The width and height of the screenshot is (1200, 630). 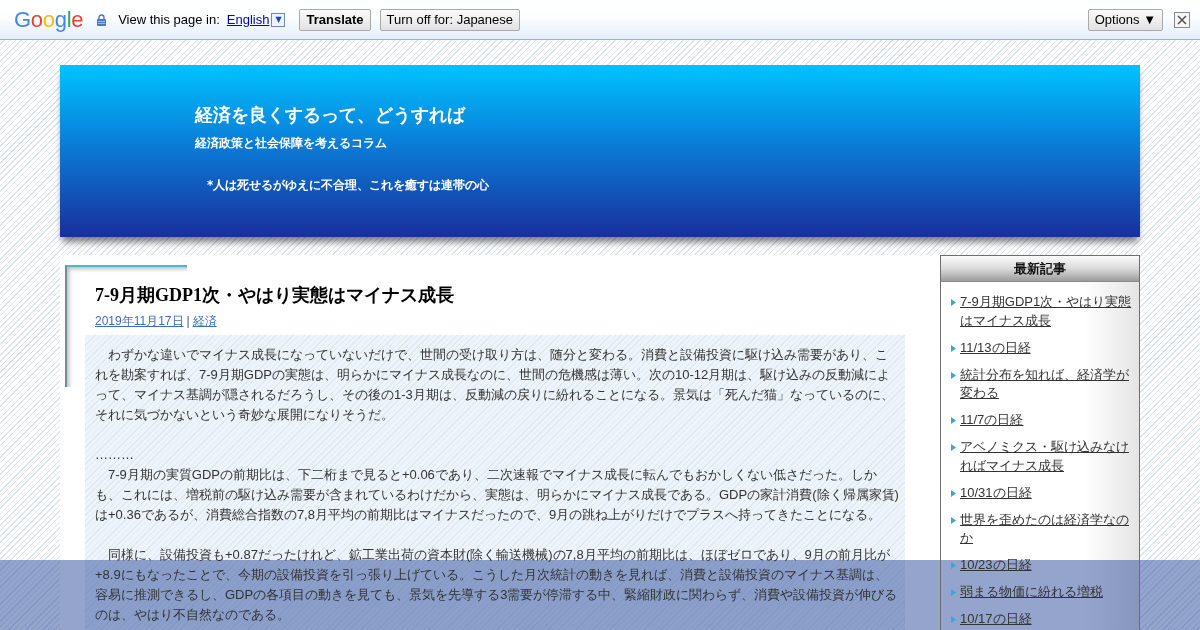 What do you see at coordinates (291, 143) in the screenshot?
I see `blog-subtitle: 経済政策と社会保障を考えるコラム` at bounding box center [291, 143].